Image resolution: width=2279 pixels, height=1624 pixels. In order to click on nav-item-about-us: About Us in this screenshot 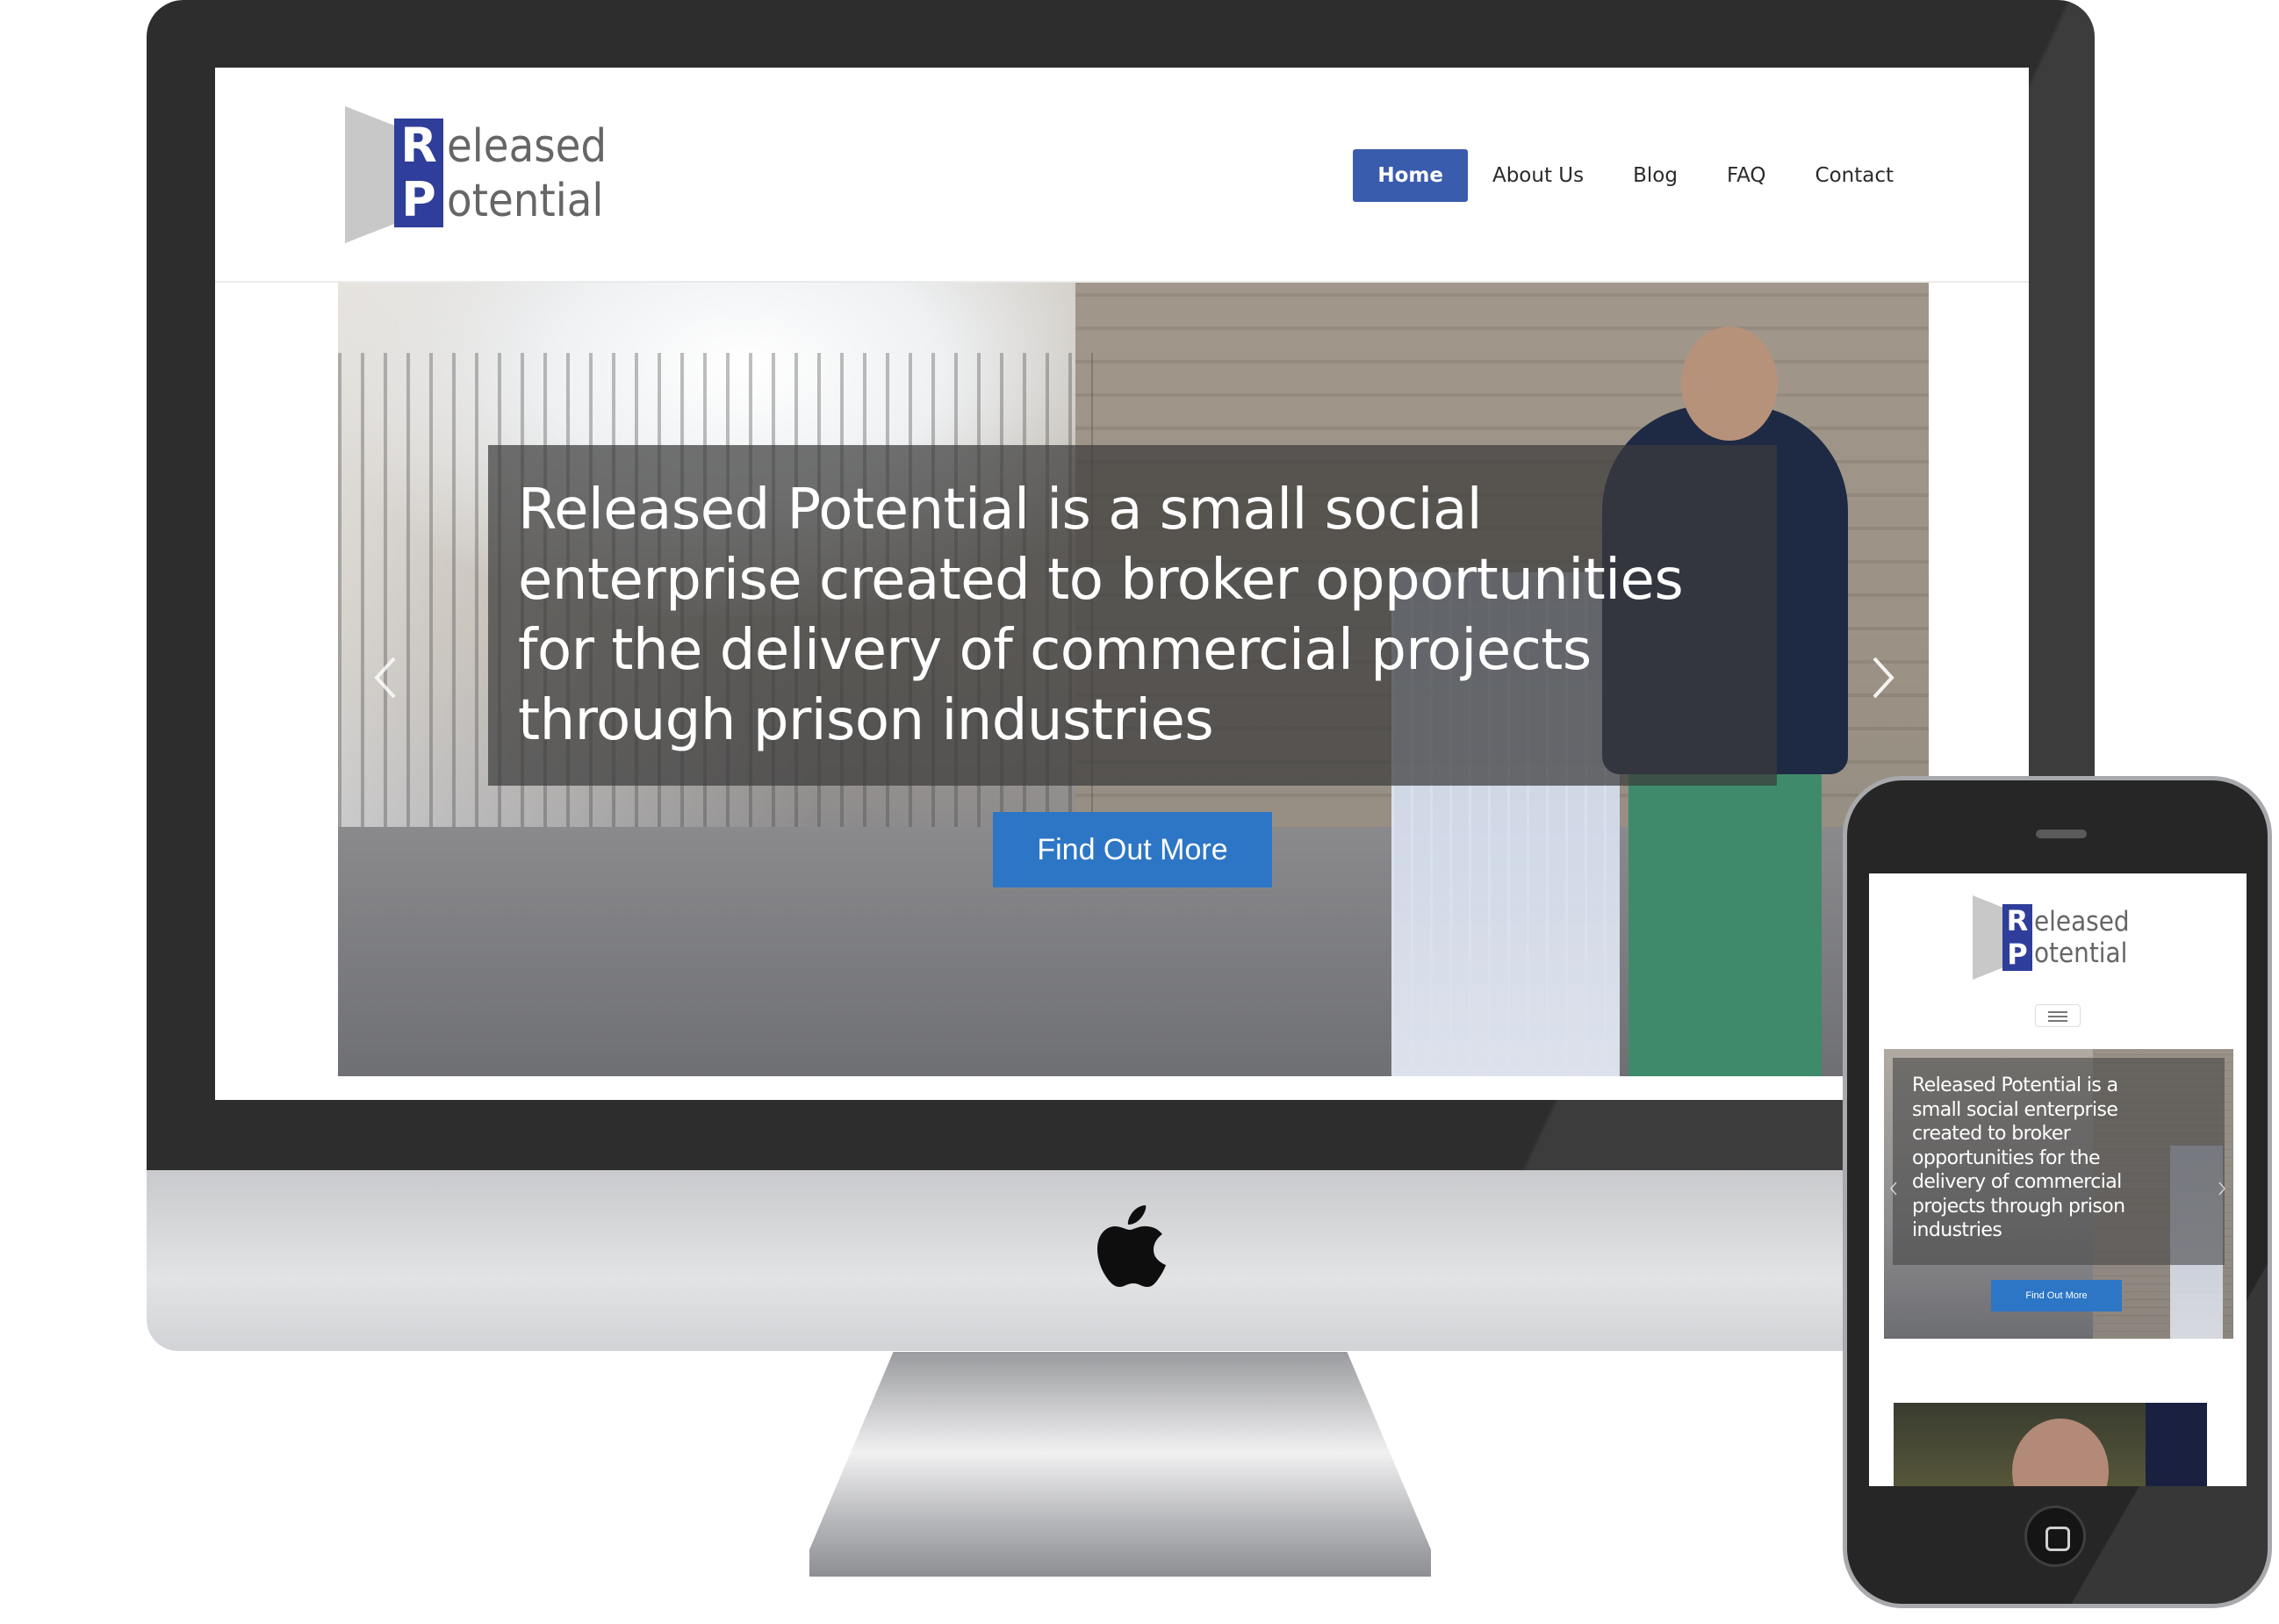, I will do `click(1538, 175)`.